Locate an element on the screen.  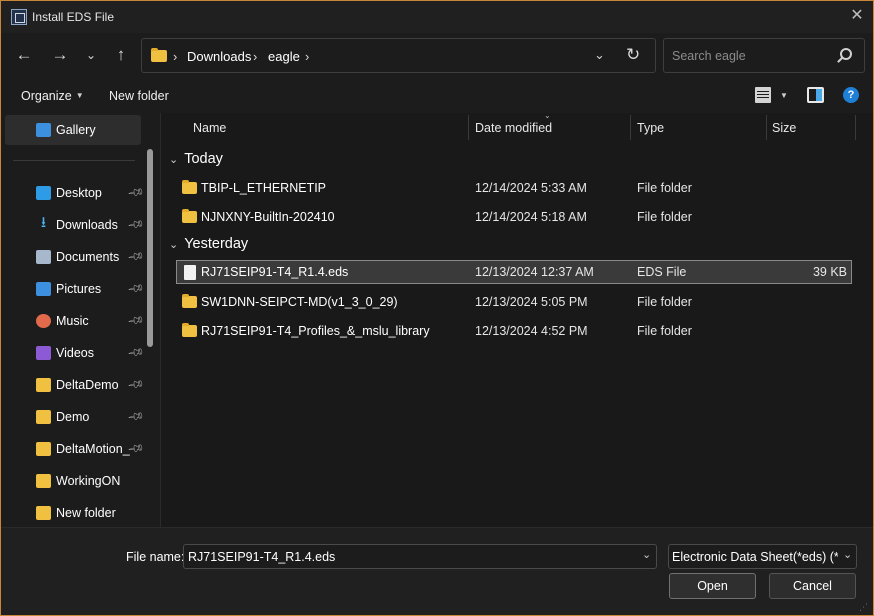
file-type: EDS File is located at coordinates (662, 272).